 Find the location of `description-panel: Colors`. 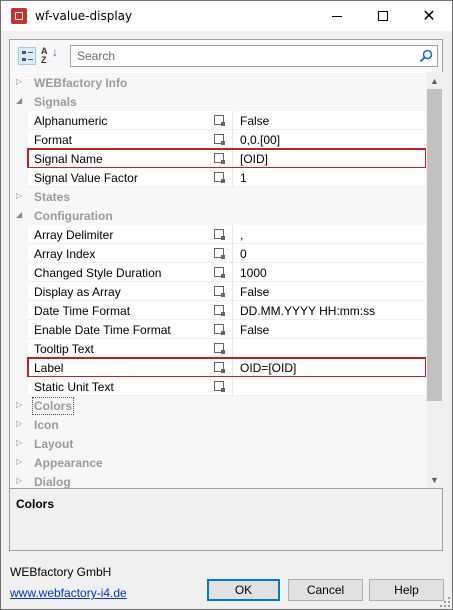

description-panel: Colors is located at coordinates (226, 519).